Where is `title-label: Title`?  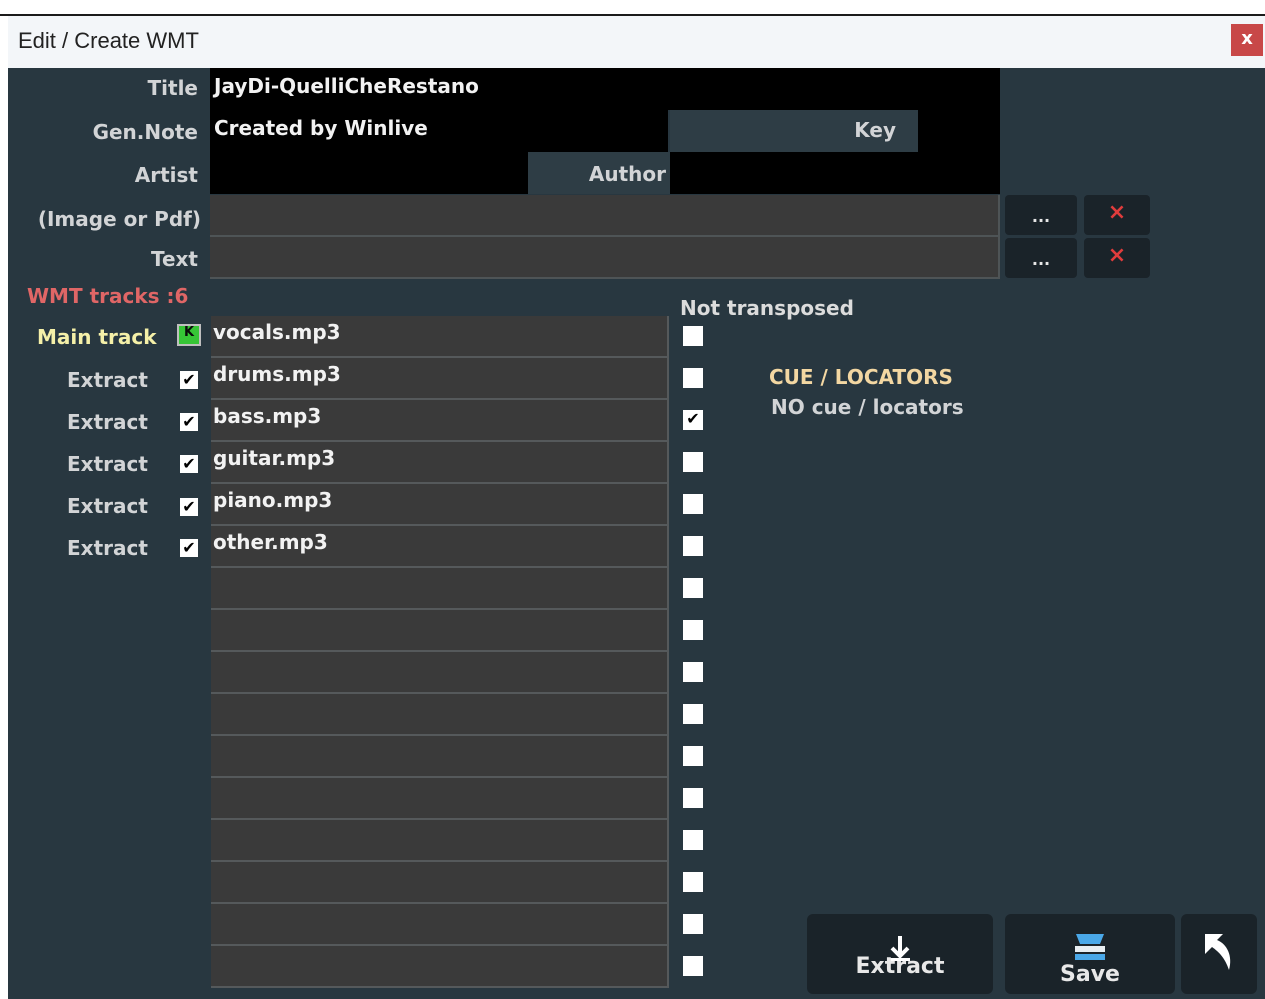 title-label: Title is located at coordinates (172, 88).